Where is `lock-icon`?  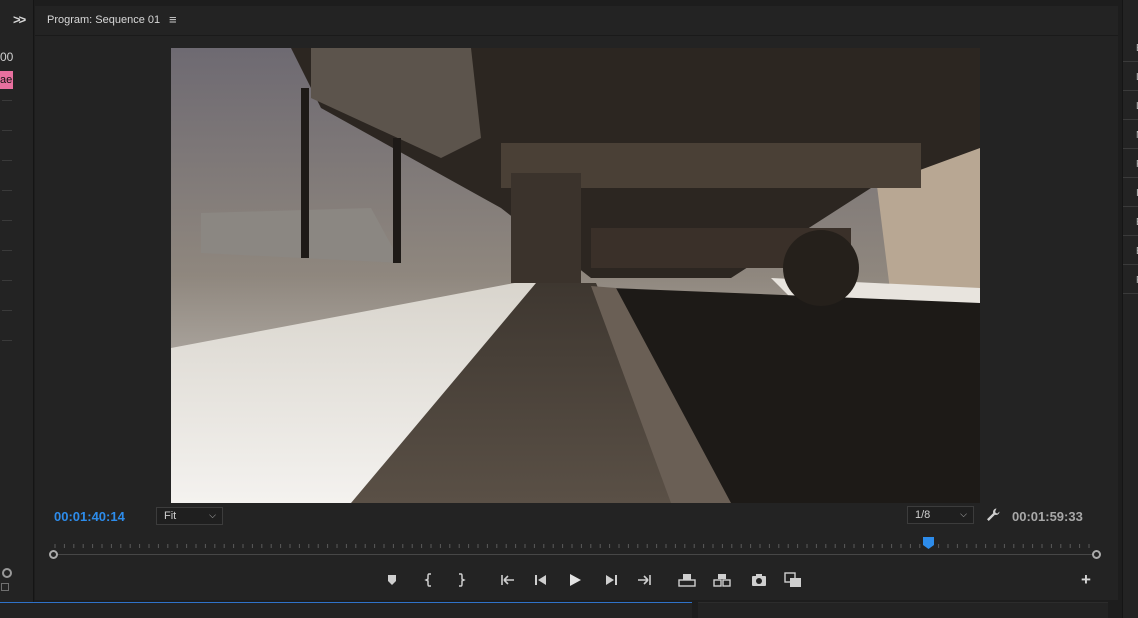
lock-icon is located at coordinates (5, 587).